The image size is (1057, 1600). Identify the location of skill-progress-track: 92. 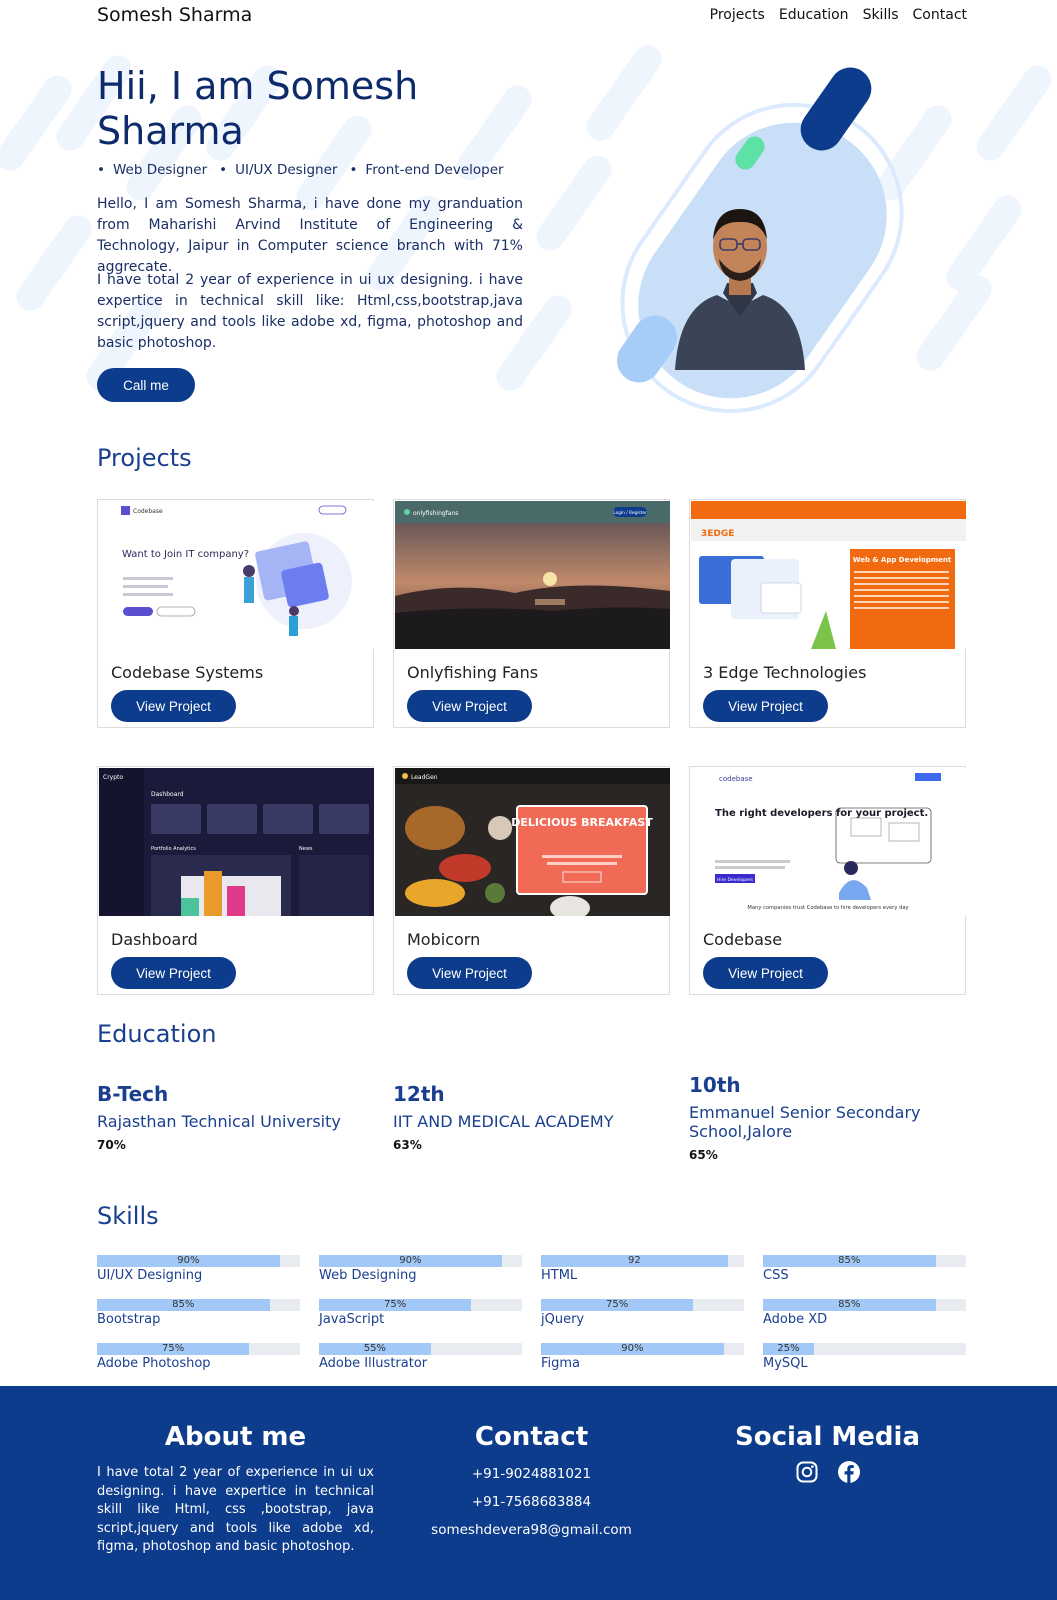
(642, 1261).